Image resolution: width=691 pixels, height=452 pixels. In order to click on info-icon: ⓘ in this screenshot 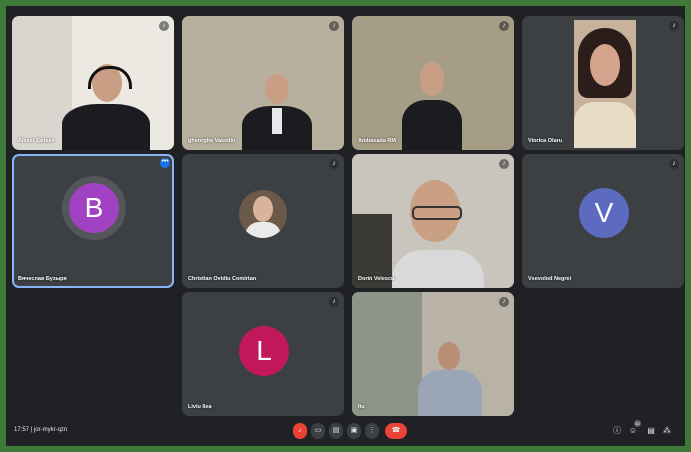, I will do `click(617, 431)`.